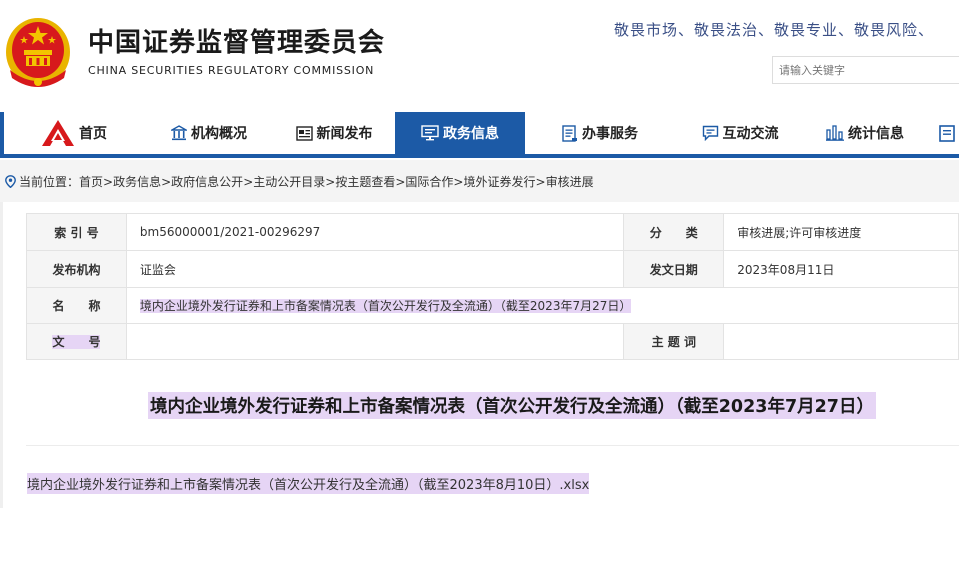 The image size is (959, 585). Describe the element at coordinates (236, 40) in the screenshot. I see `org-name-cn: 中国证券监督管理委员会` at that location.